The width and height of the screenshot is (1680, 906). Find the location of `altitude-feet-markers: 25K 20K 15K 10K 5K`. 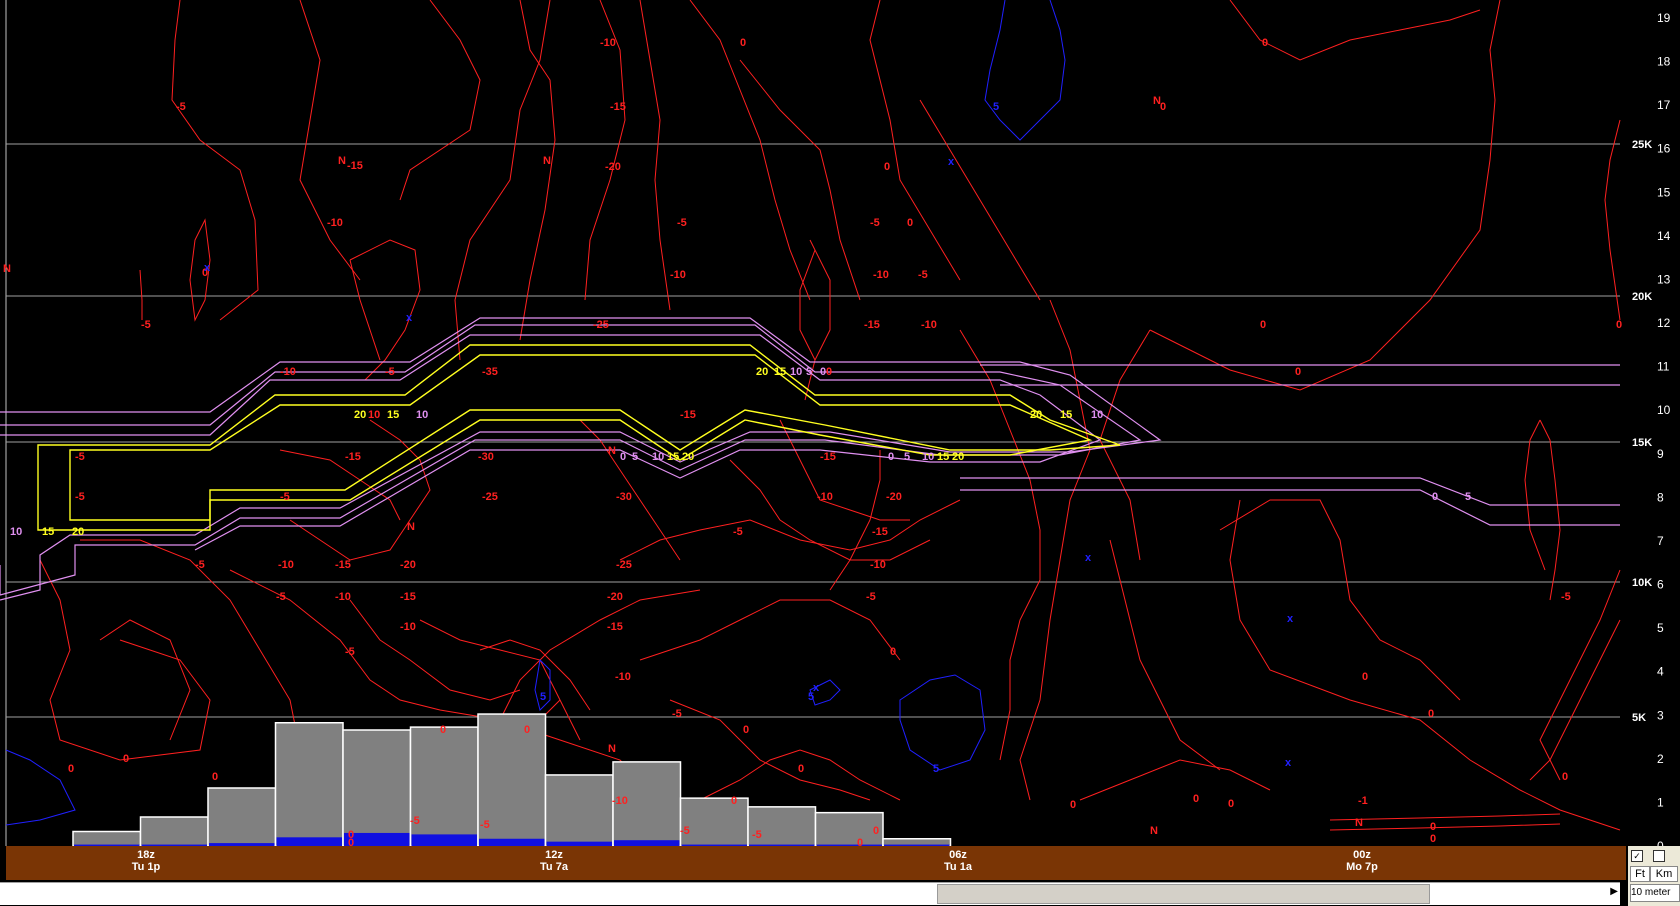

altitude-feet-markers: 25K 20K 15K 10K 5K is located at coordinates (1642, 431).